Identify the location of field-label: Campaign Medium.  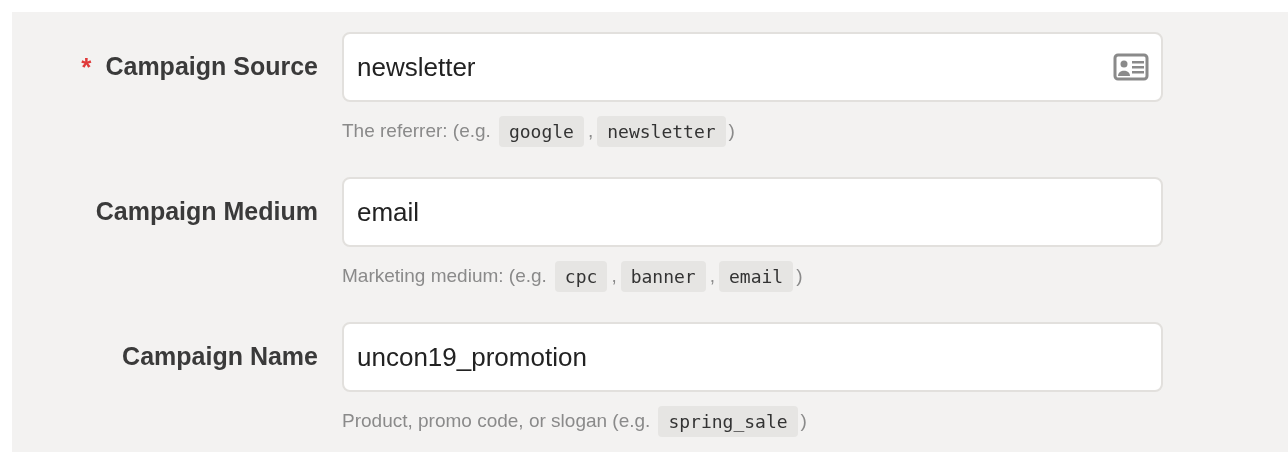
(206, 212).